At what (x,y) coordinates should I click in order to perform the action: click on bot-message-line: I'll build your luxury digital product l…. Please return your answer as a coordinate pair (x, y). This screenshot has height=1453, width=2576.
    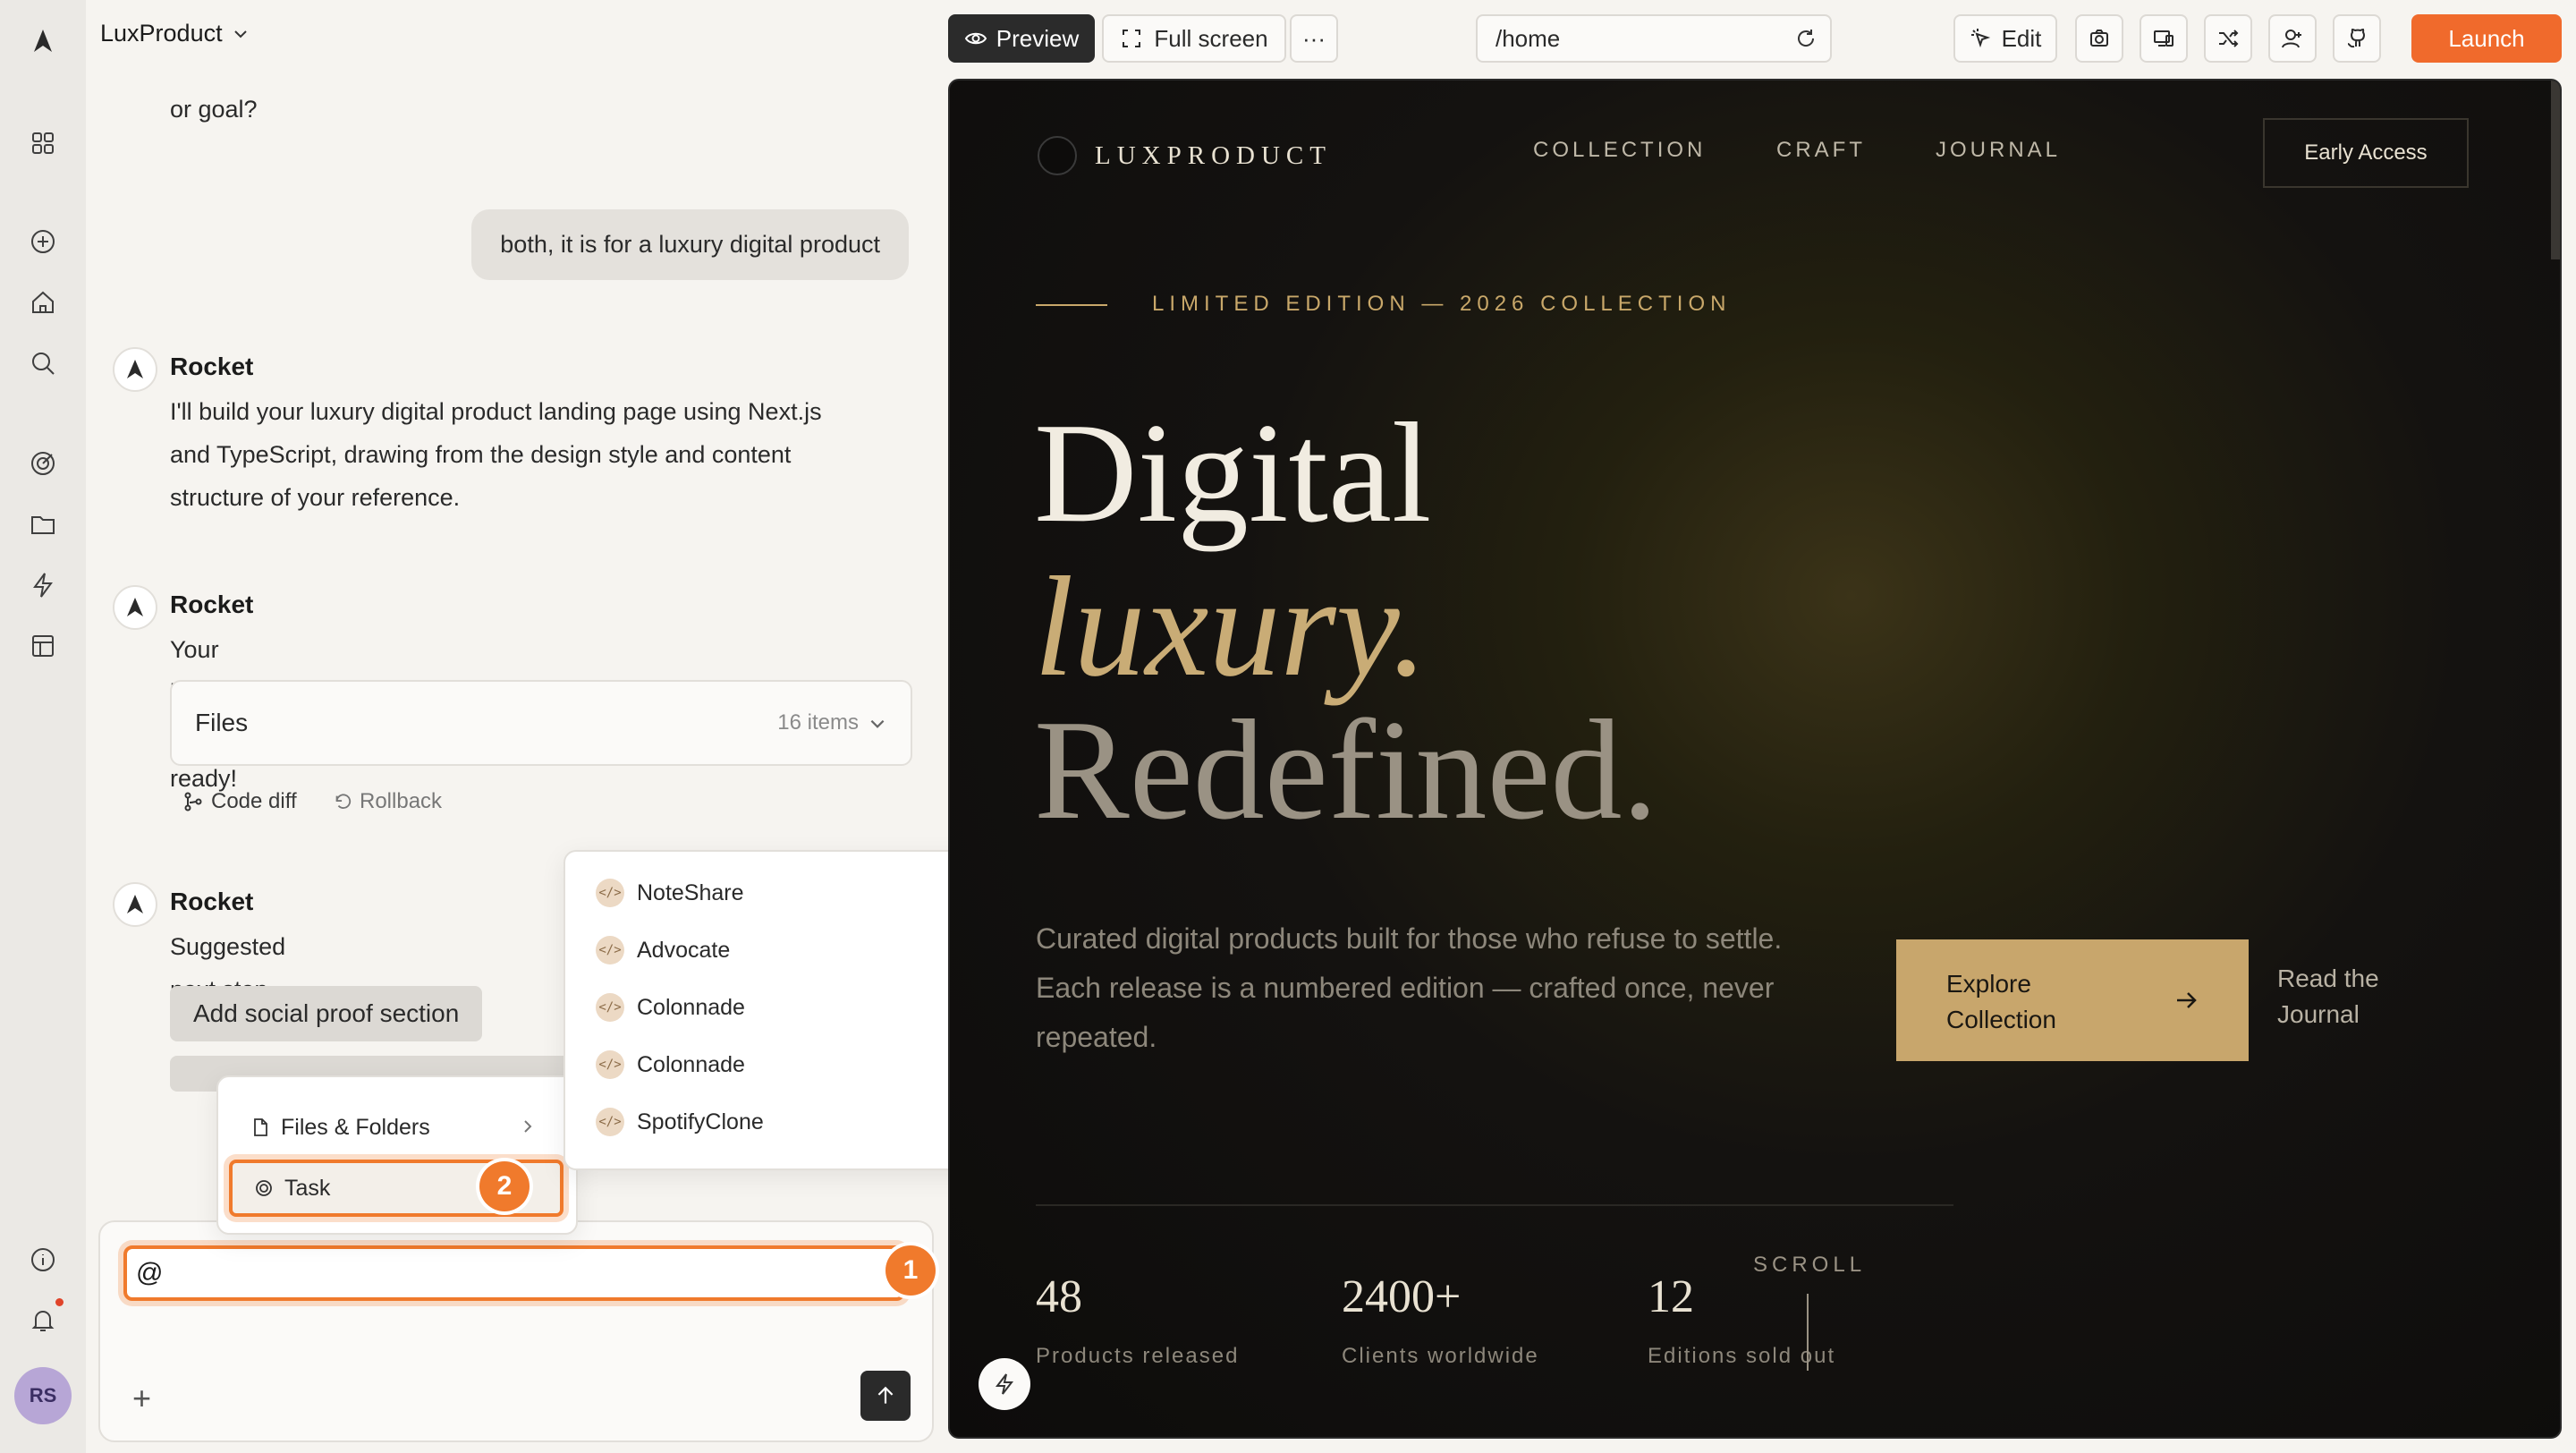
    Looking at the image, I should click on (496, 411).